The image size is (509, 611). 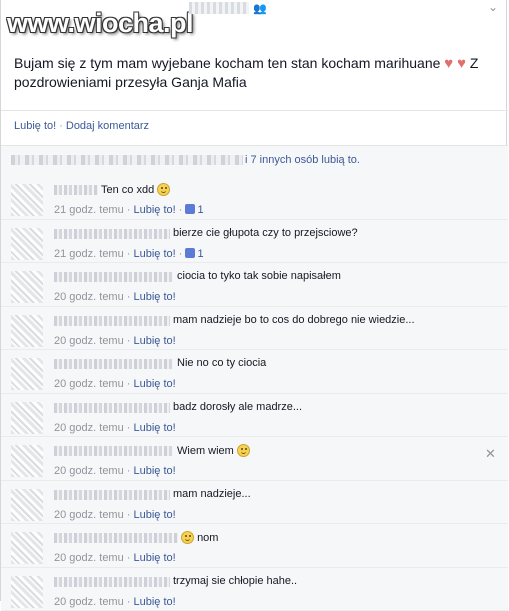 I want to click on like-button: Lubię to!, so click(x=35, y=126).